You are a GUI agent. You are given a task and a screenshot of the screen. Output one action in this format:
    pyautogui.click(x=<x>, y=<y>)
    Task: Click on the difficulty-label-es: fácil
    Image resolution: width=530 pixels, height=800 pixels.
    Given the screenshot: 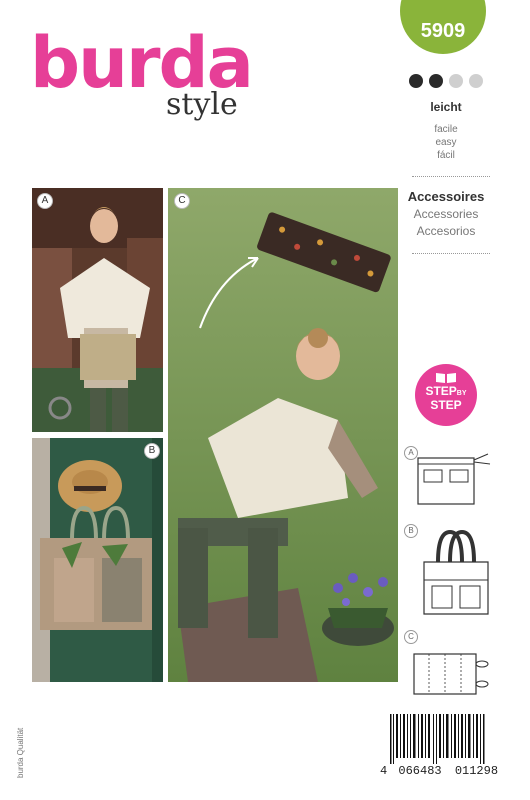 What is the action you would take?
    pyautogui.click(x=446, y=155)
    